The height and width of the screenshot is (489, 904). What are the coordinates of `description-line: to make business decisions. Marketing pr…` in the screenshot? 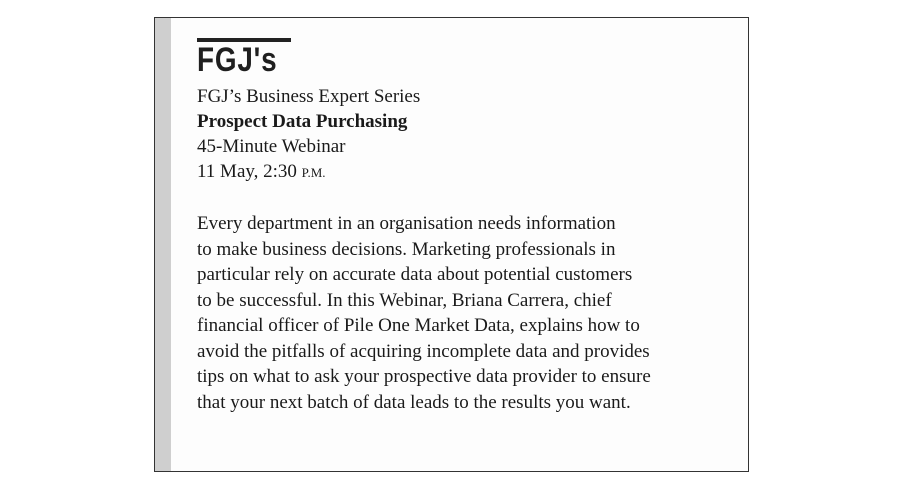 It's located at (406, 249).